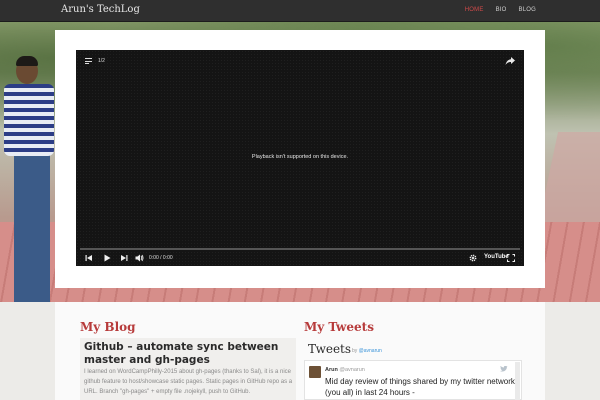 The width and height of the screenshot is (600, 400). What do you see at coordinates (89, 258) in the screenshot?
I see `previous-icon` at bounding box center [89, 258].